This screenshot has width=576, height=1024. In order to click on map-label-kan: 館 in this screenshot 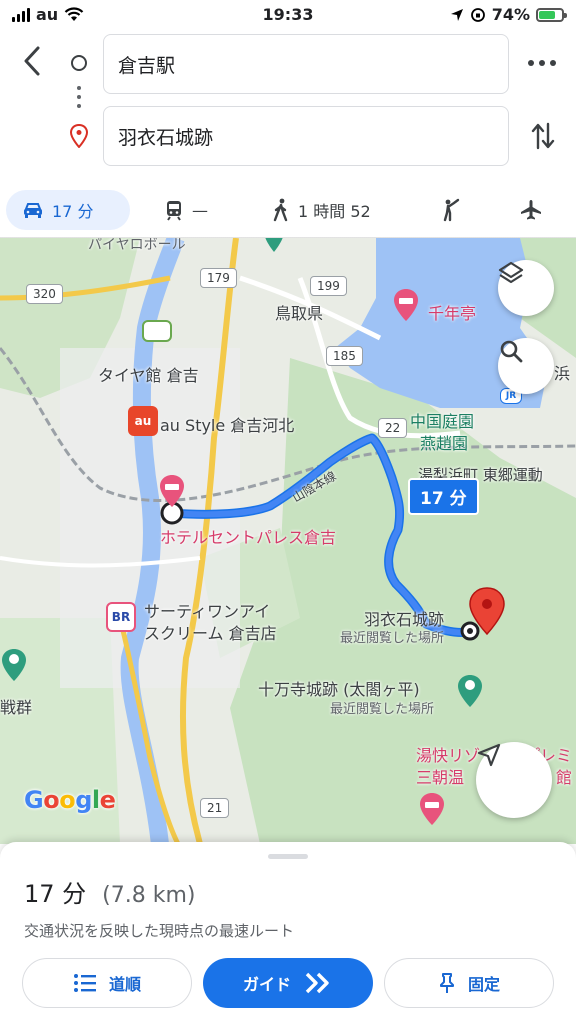, I will do `click(564, 777)`.